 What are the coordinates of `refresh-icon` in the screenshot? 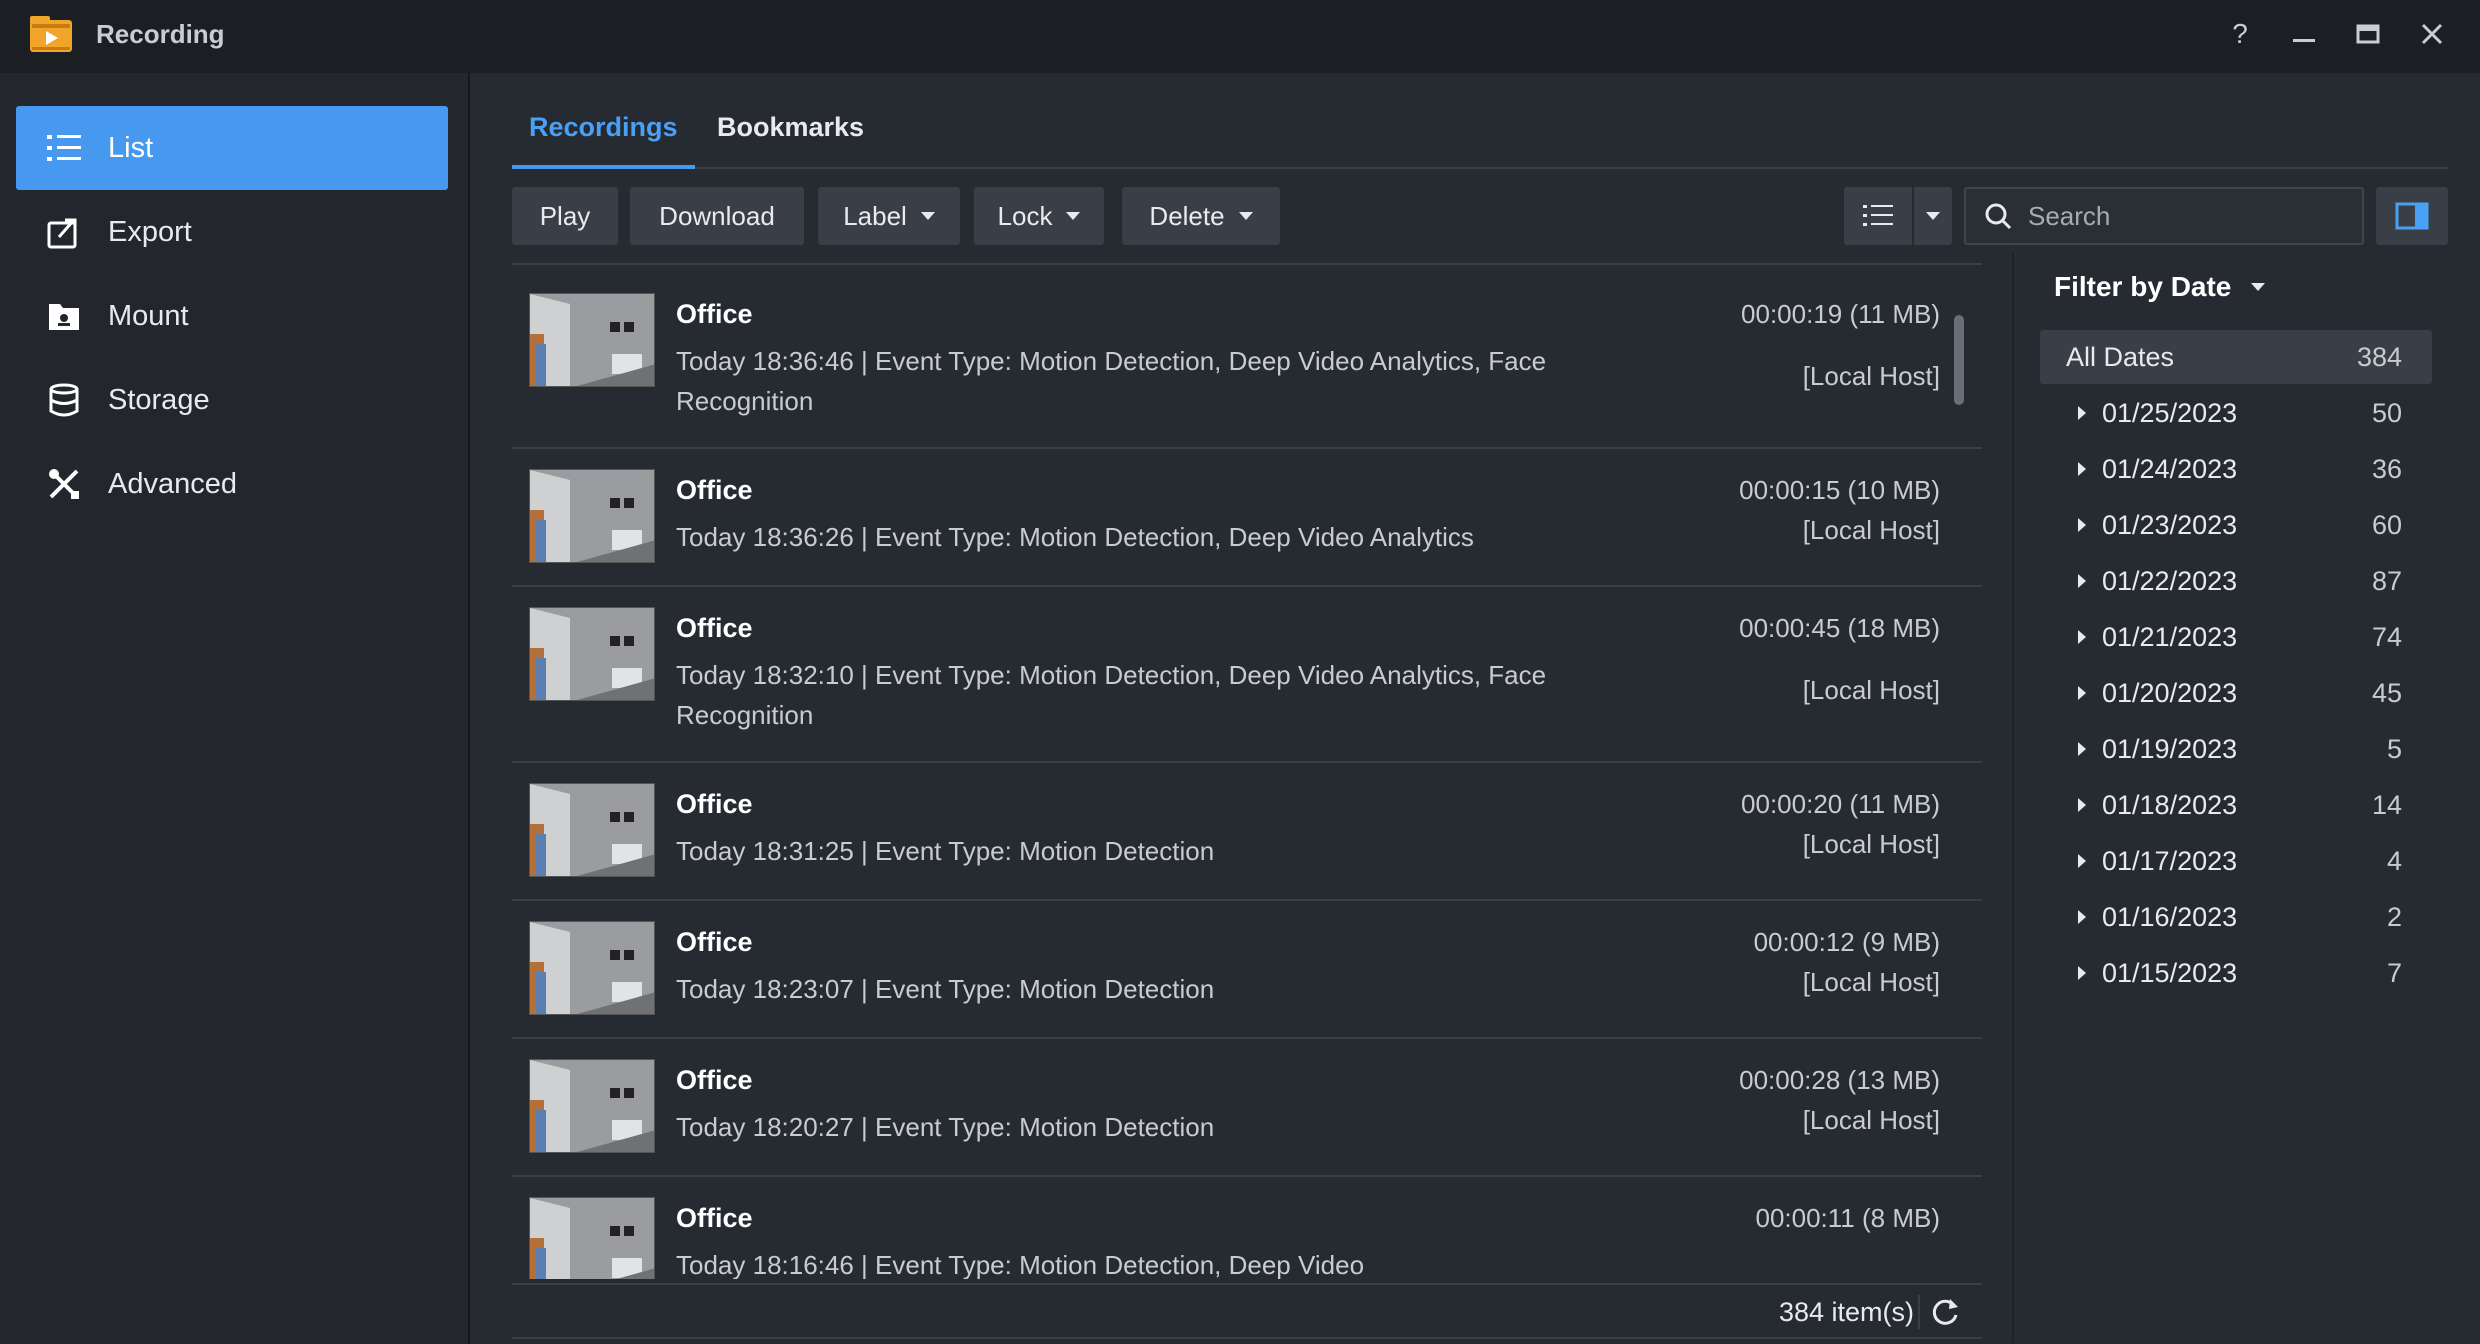 It's located at (1945, 1312).